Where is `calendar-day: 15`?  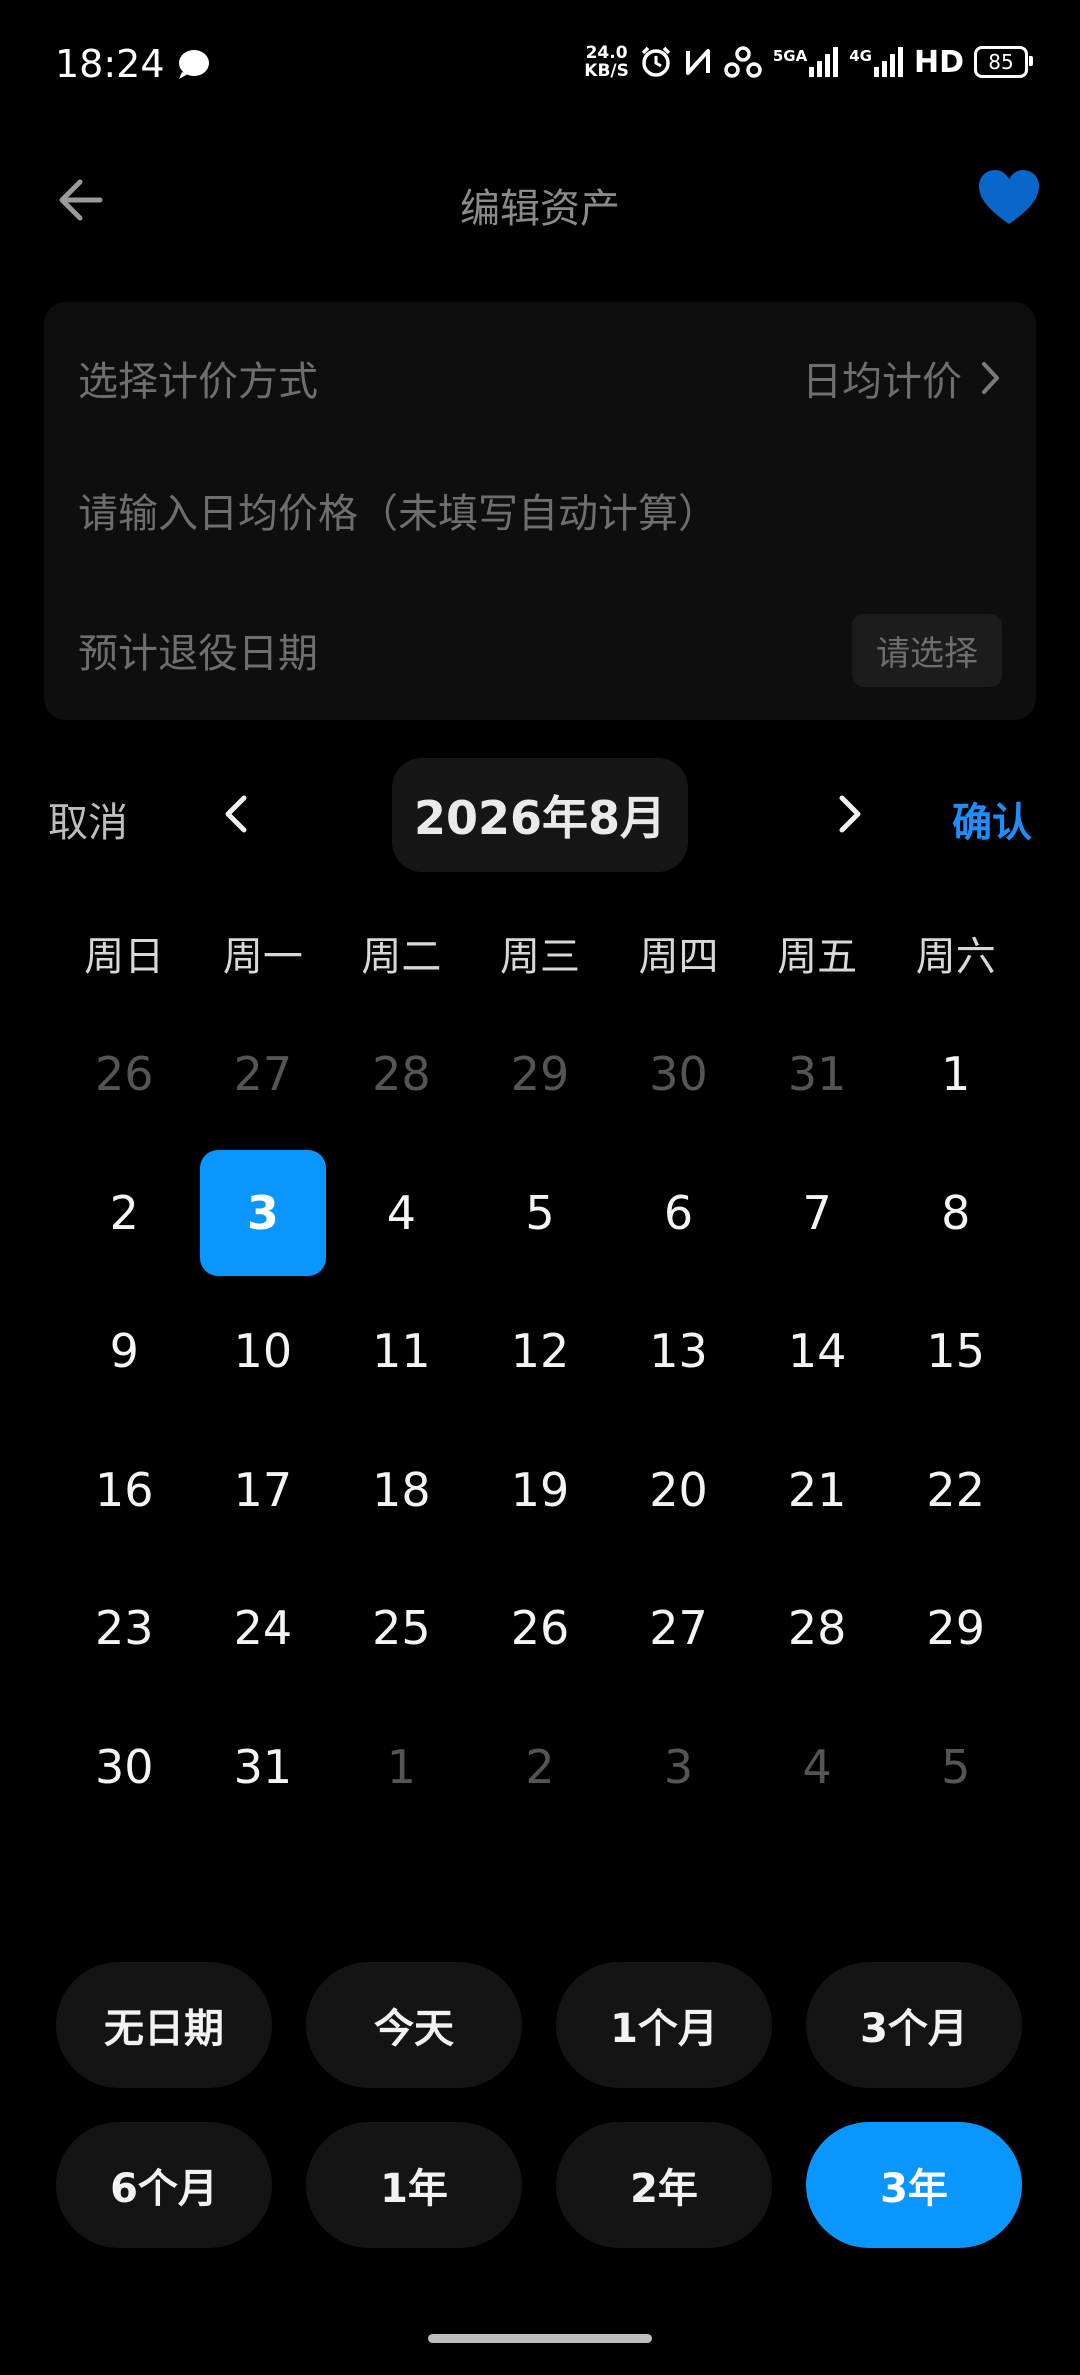
calendar-day: 15 is located at coordinates (955, 1351).